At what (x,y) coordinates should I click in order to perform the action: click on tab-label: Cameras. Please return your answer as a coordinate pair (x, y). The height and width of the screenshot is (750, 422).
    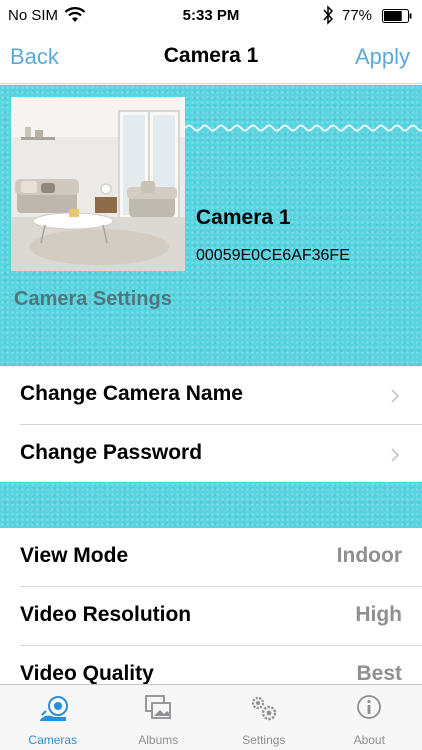
    Looking at the image, I should click on (53, 740).